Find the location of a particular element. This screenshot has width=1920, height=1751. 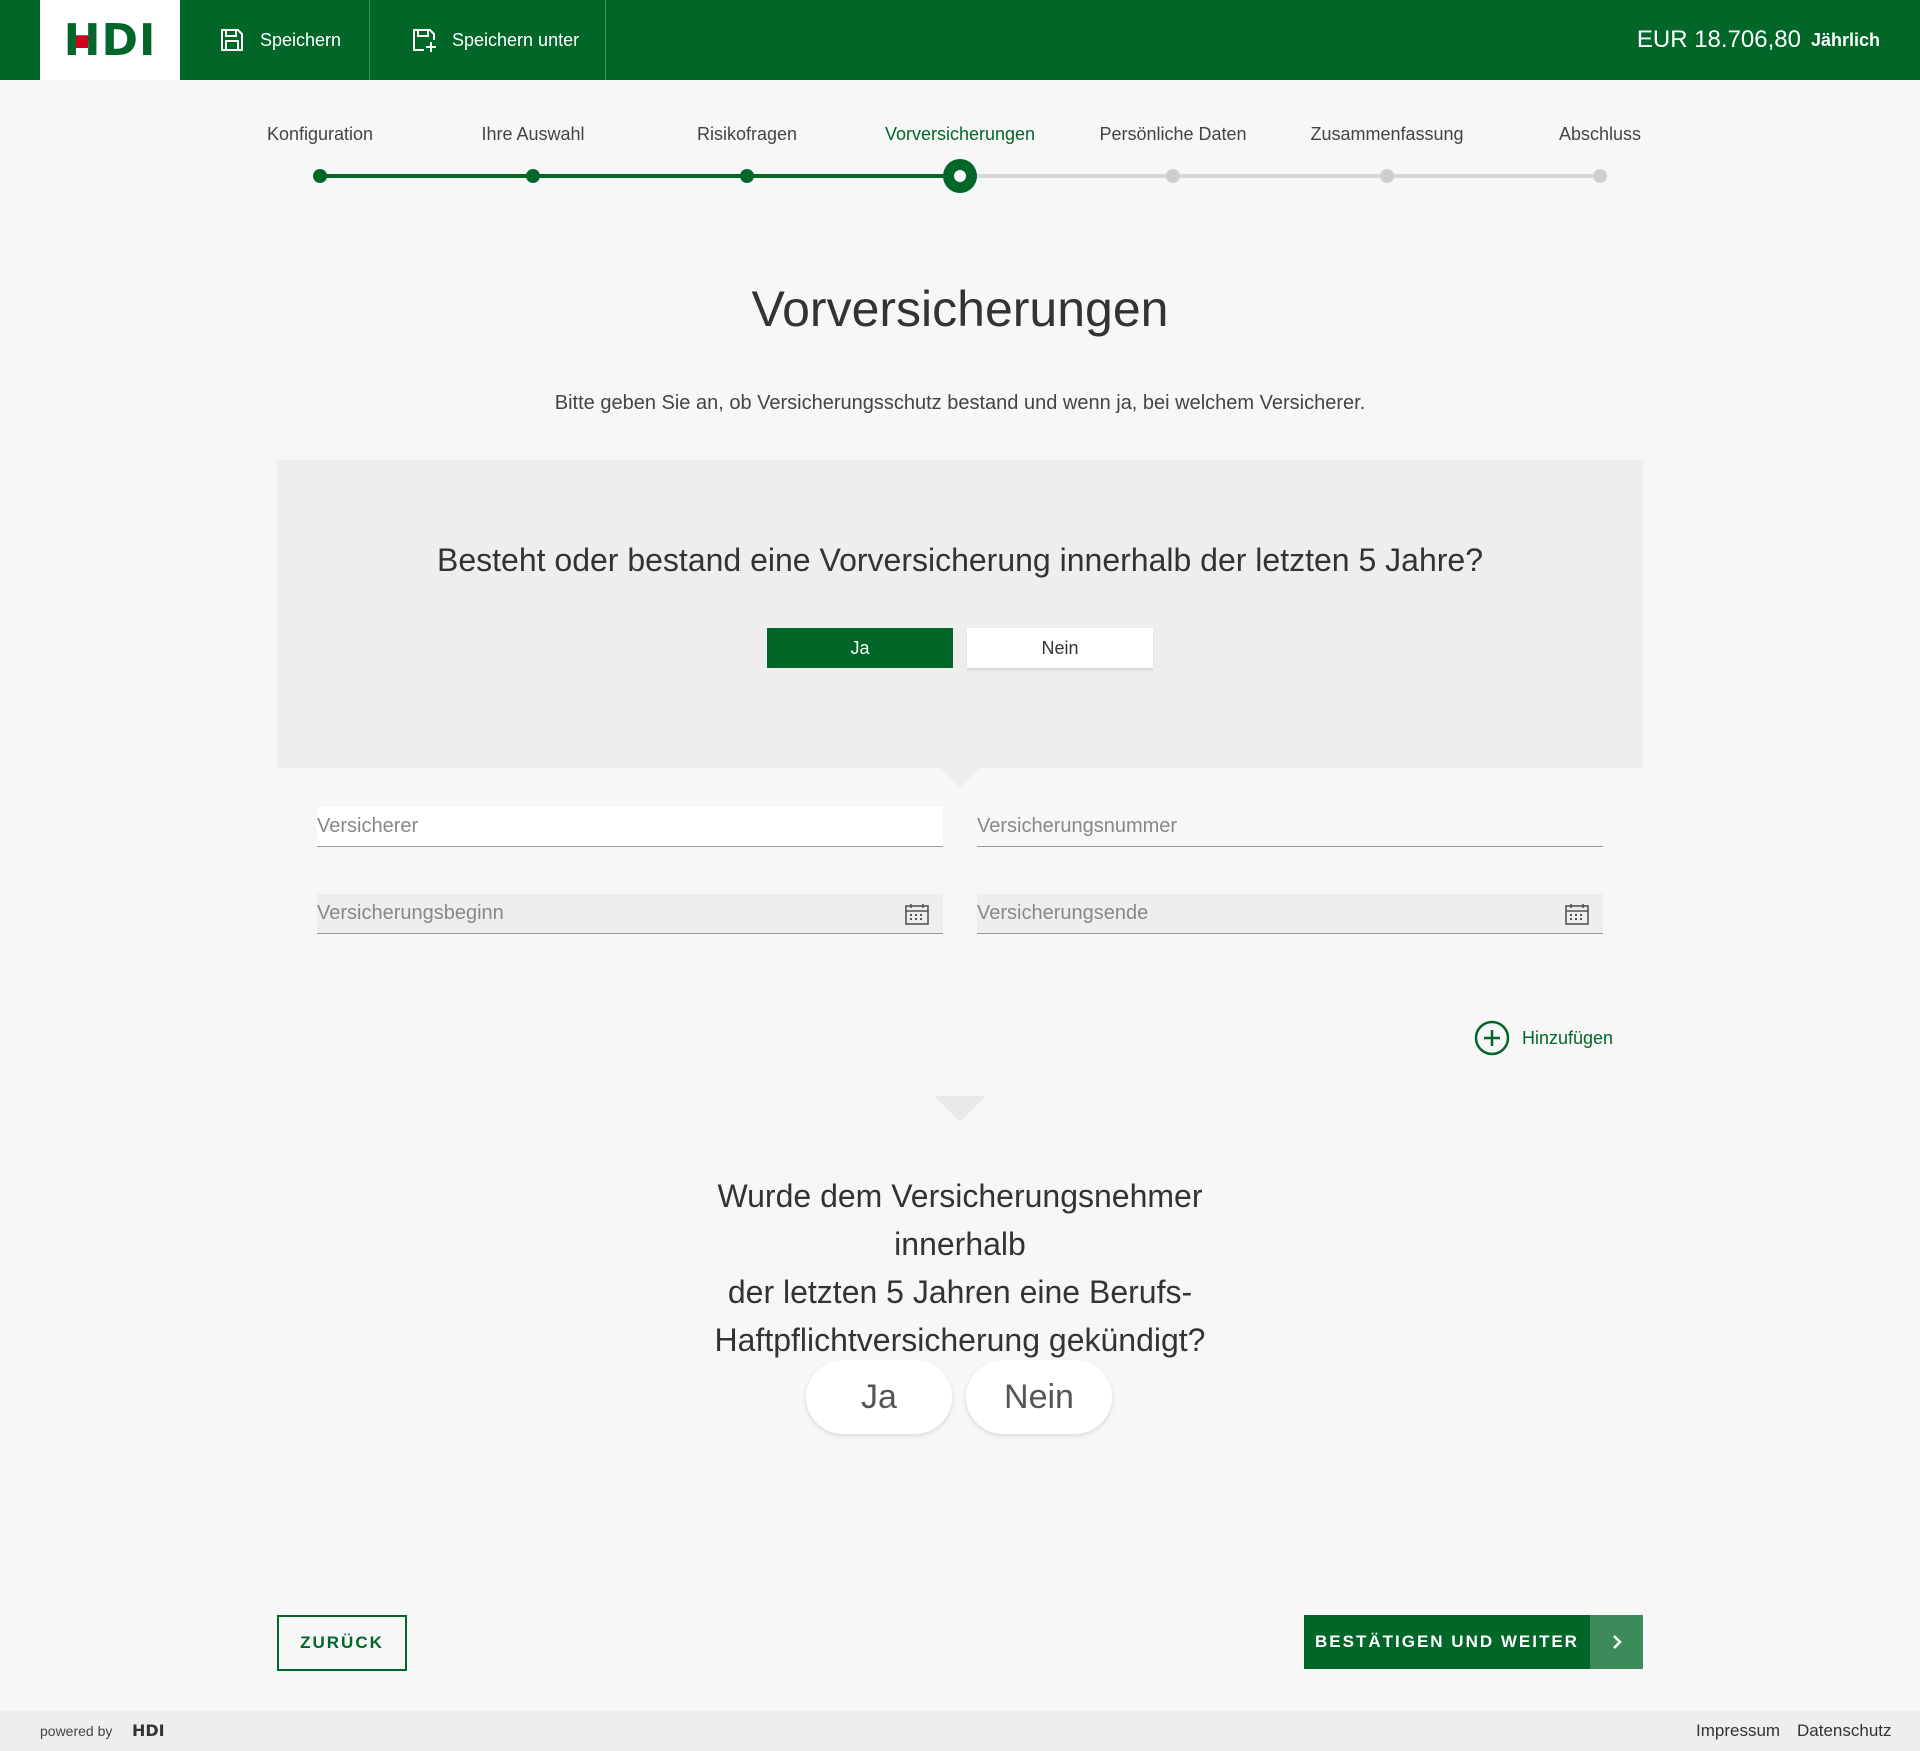

insurance-end-field is located at coordinates (1290, 914).